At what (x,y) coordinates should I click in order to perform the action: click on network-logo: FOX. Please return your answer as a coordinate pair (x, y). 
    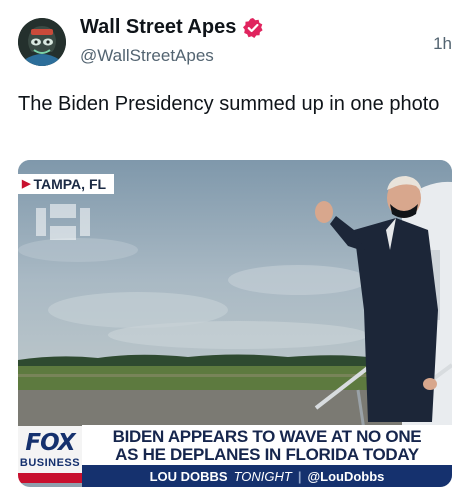
    Looking at the image, I should click on (50, 443).